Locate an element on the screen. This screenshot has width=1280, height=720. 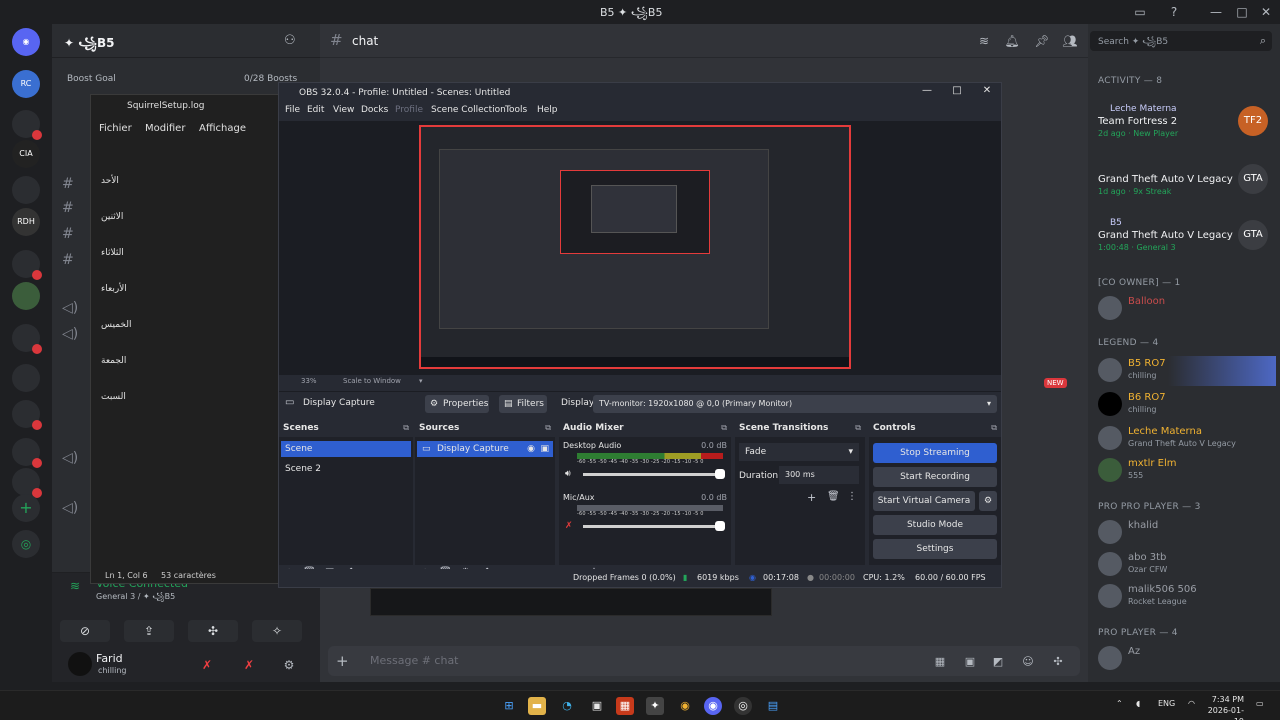
scene-item: Scene 2 is located at coordinates (346, 469).